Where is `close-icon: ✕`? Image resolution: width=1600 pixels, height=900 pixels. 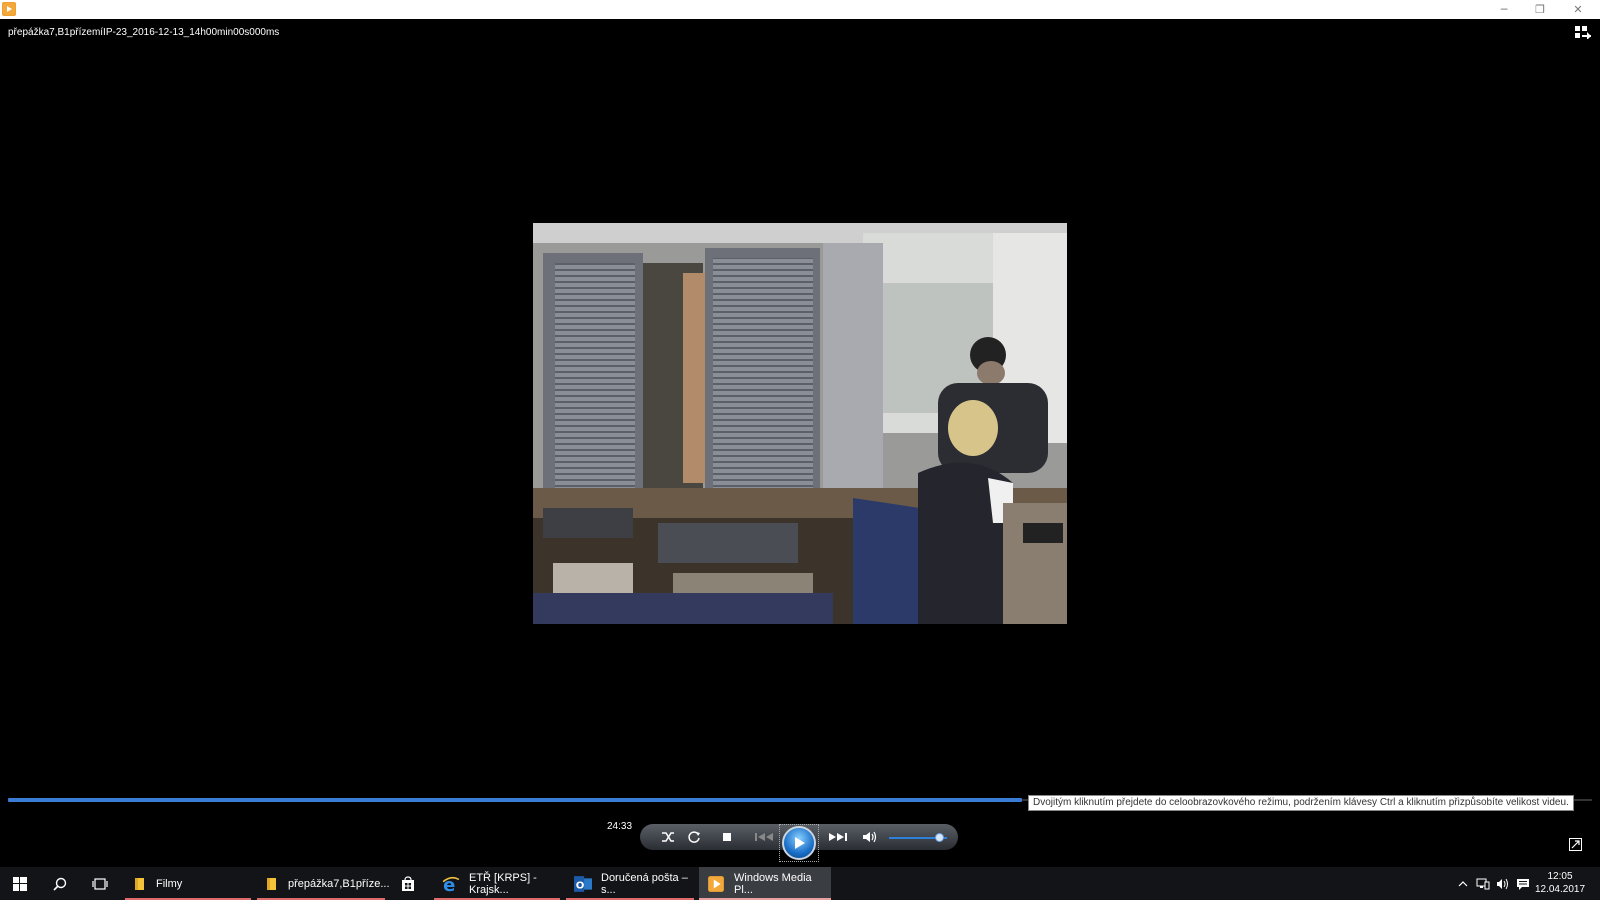 close-icon: ✕ is located at coordinates (1578, 9).